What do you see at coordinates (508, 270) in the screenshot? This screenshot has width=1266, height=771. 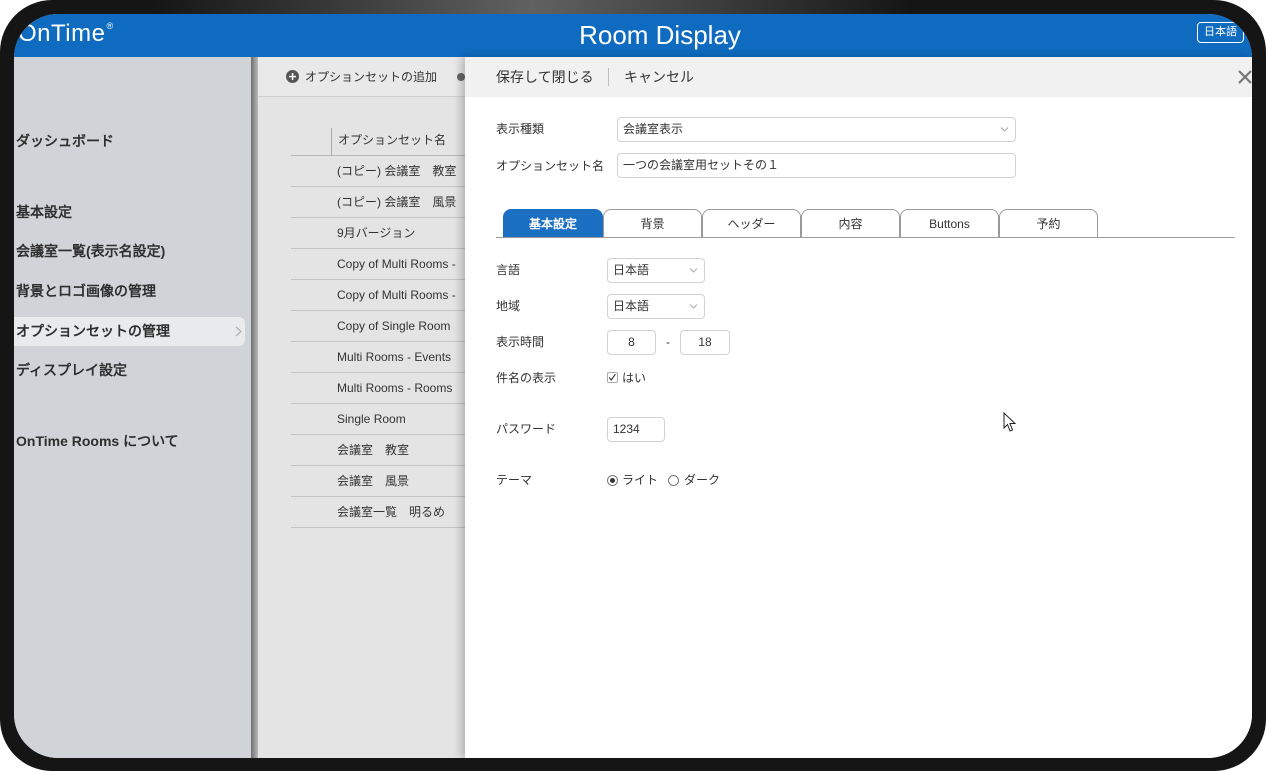 I see `language-label: 言語` at bounding box center [508, 270].